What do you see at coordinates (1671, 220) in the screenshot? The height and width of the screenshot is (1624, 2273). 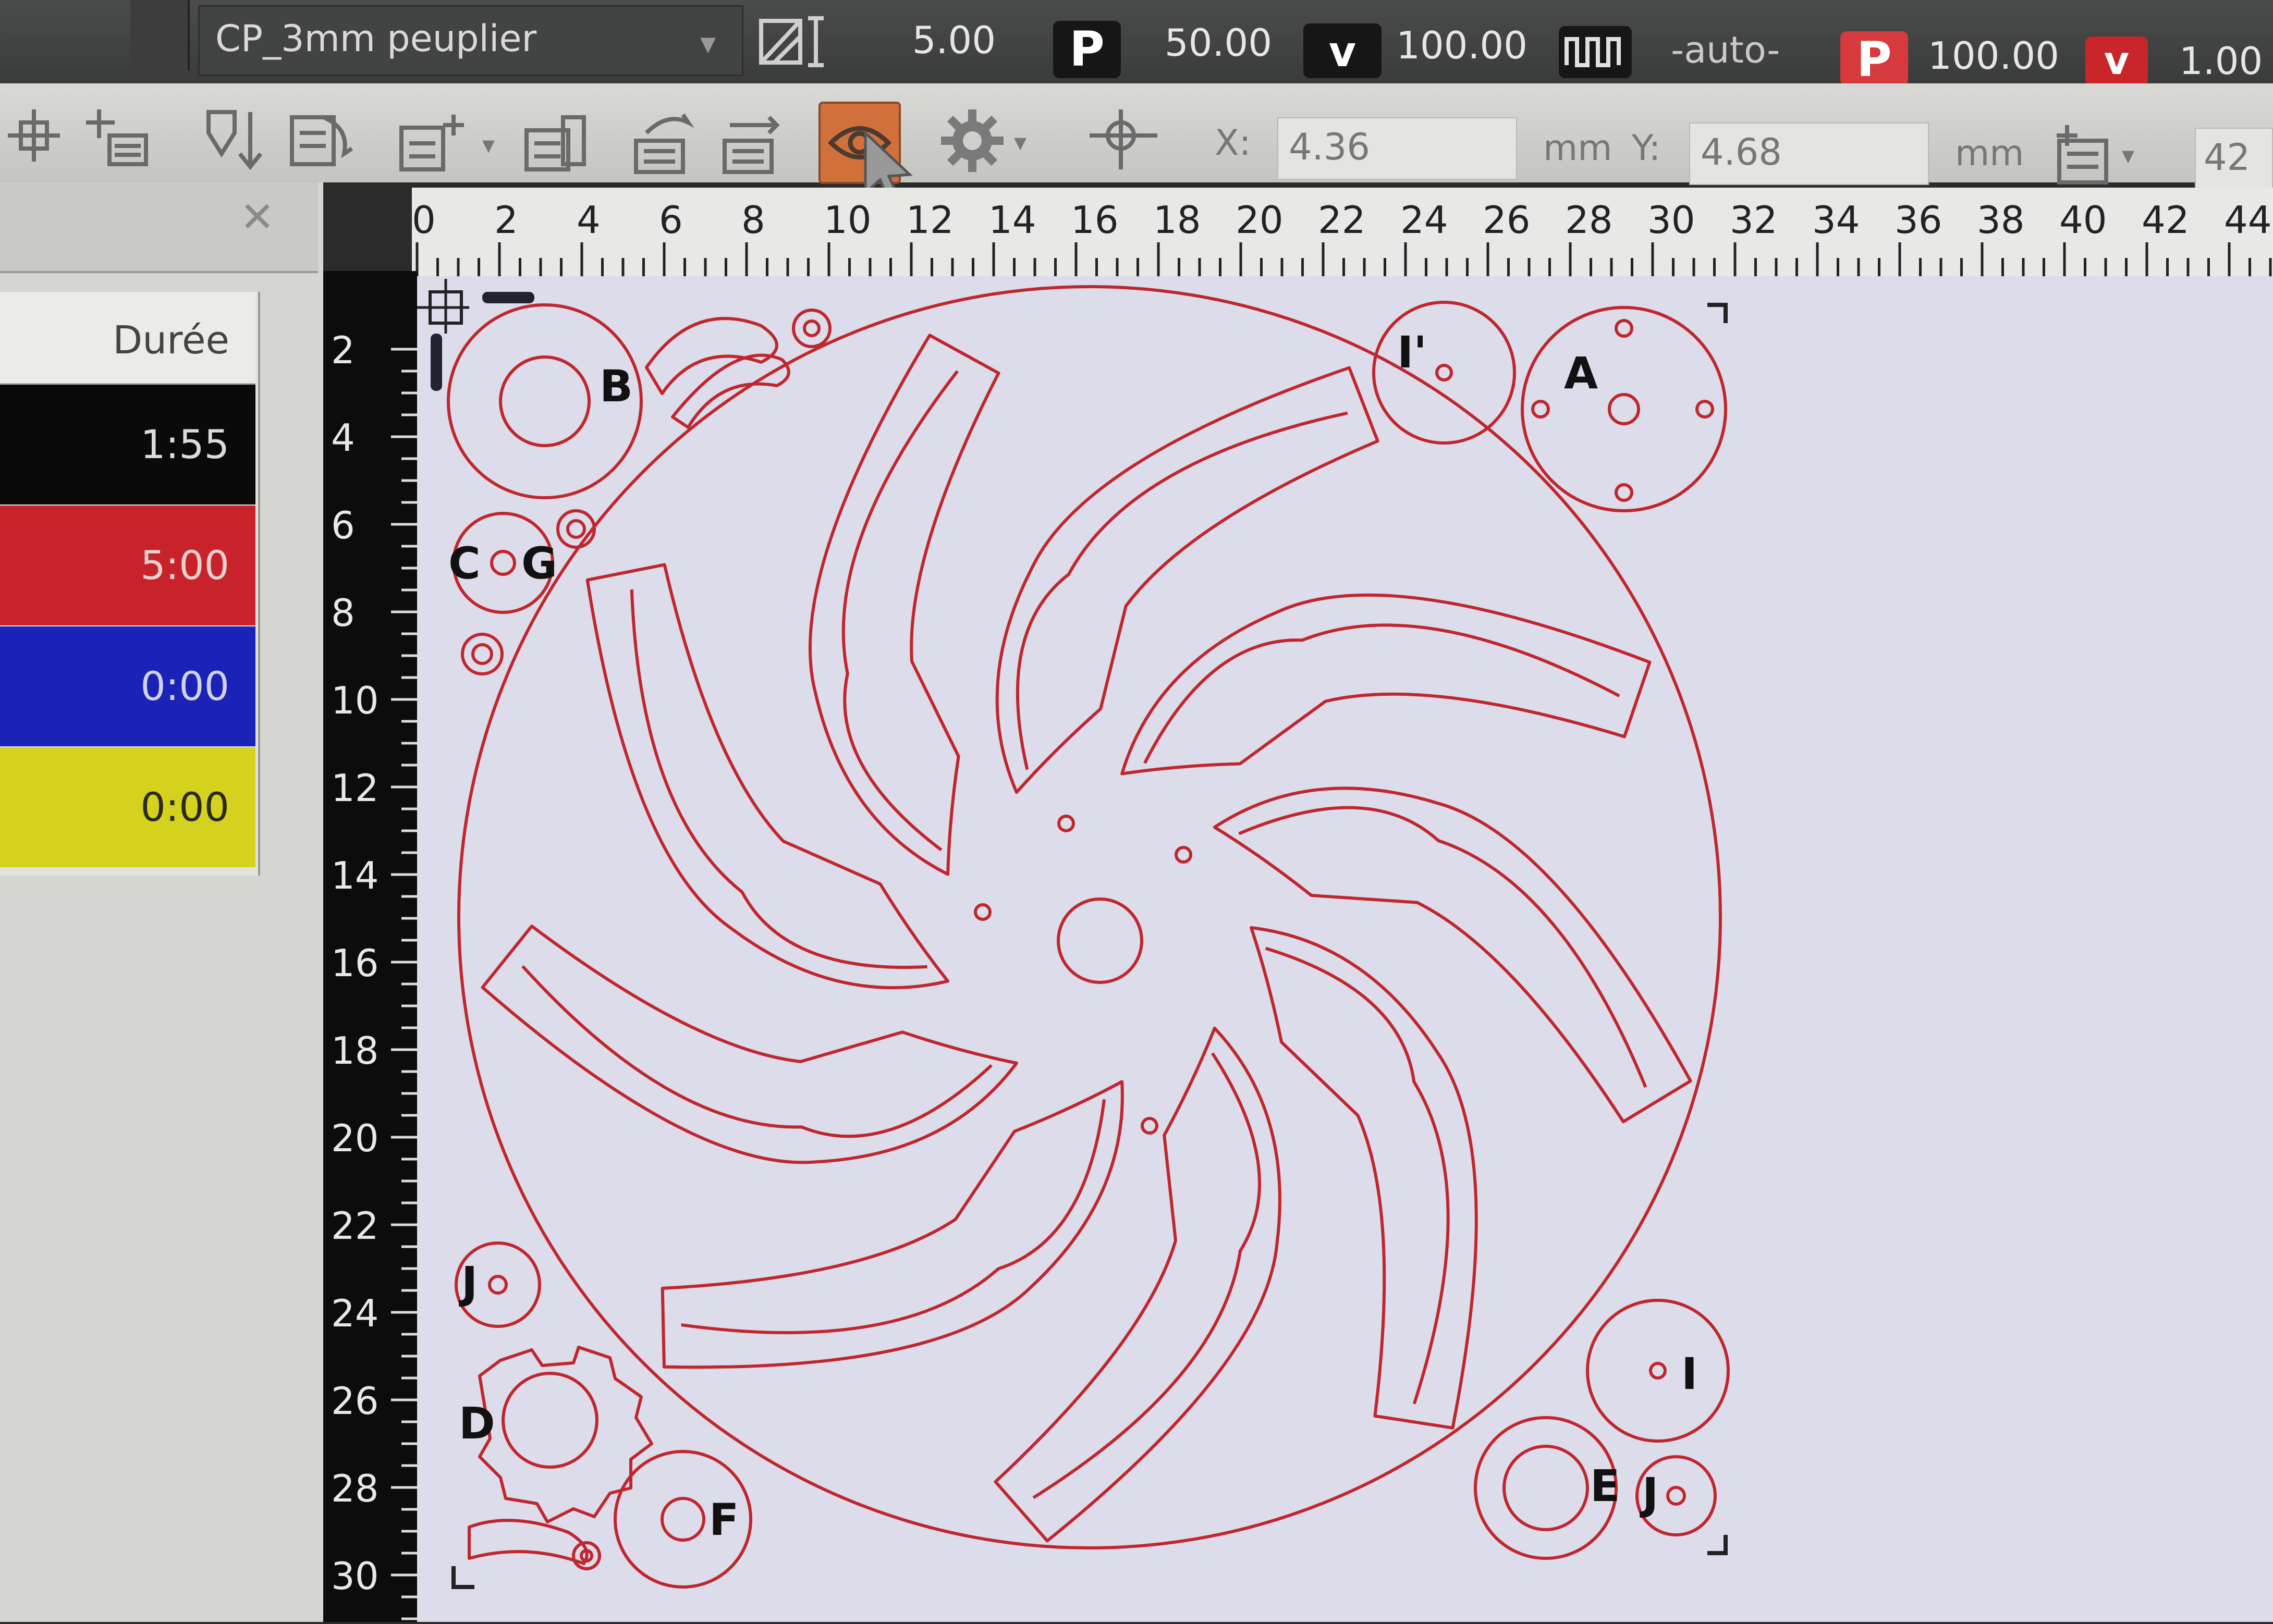 I see `top-ruler-label: 30` at bounding box center [1671, 220].